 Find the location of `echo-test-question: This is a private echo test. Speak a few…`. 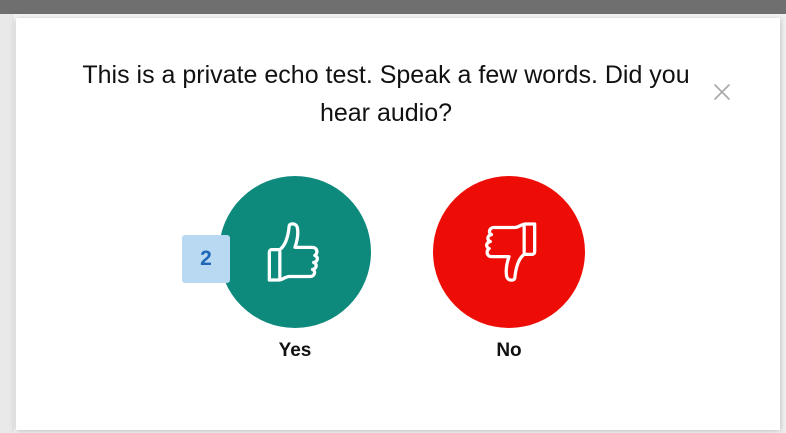

echo-test-question: This is a private echo test. Speak a few… is located at coordinates (386, 94).